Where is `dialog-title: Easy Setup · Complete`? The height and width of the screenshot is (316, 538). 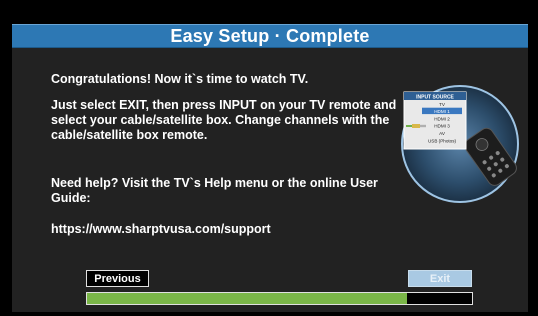 dialog-title: Easy Setup · Complete is located at coordinates (270, 35).